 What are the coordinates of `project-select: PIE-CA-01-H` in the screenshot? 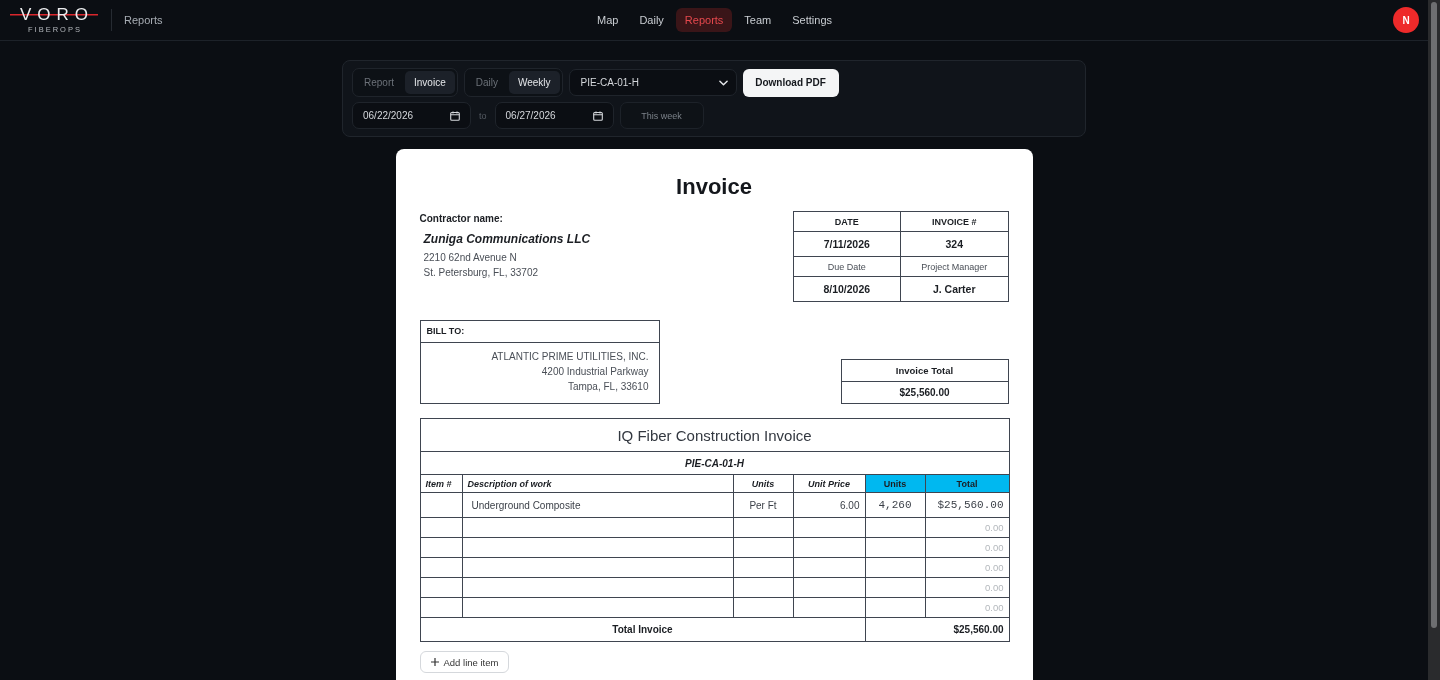 It's located at (652, 82).